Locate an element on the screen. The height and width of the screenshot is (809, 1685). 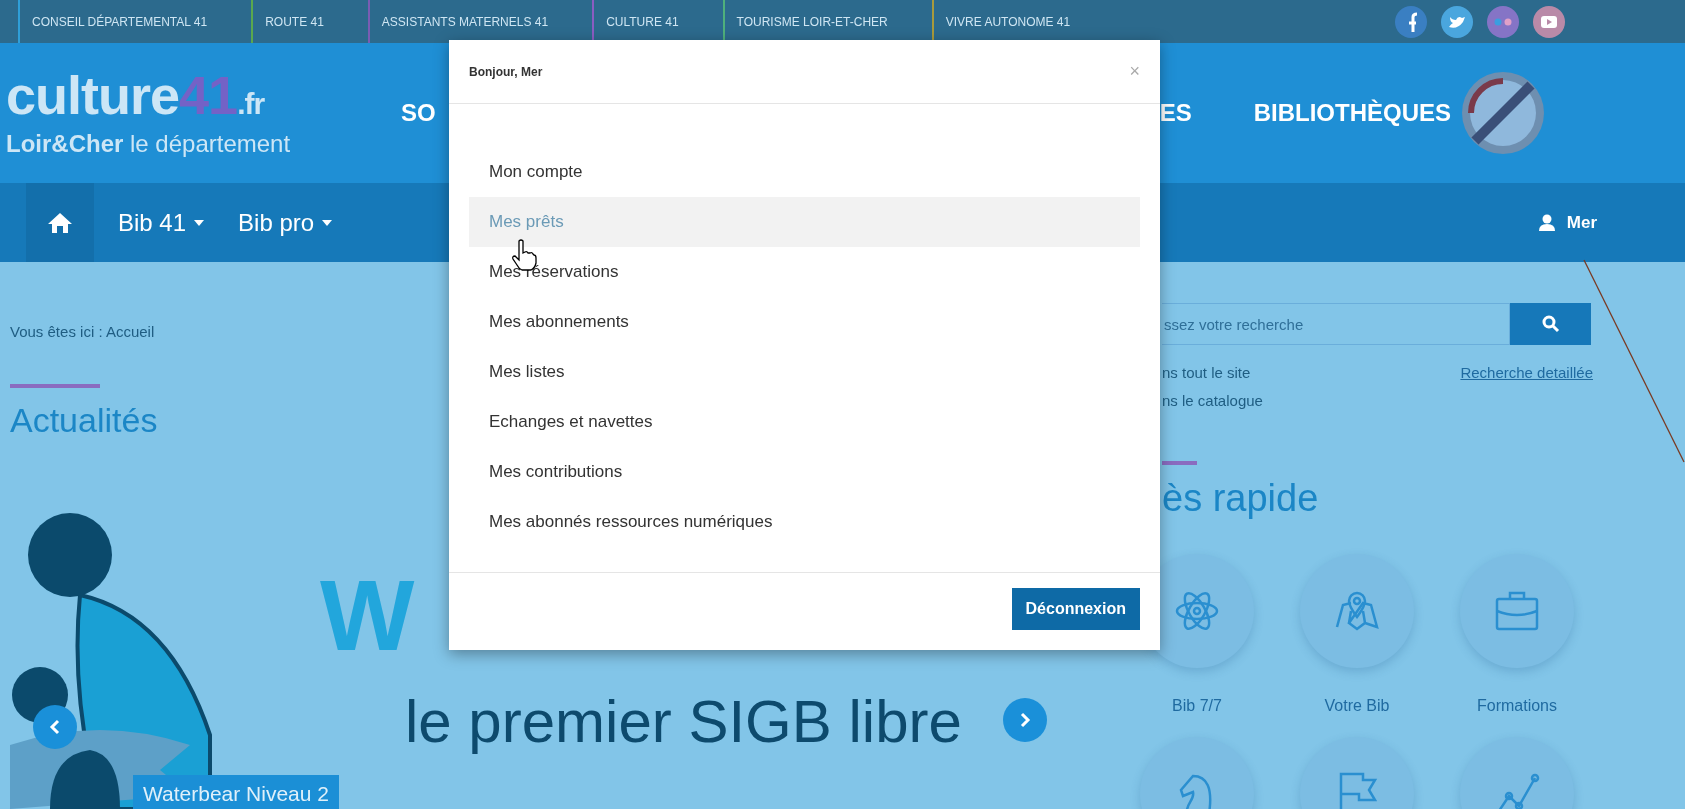
search-scope-option: ns le catalogue is located at coordinates (1212, 401).